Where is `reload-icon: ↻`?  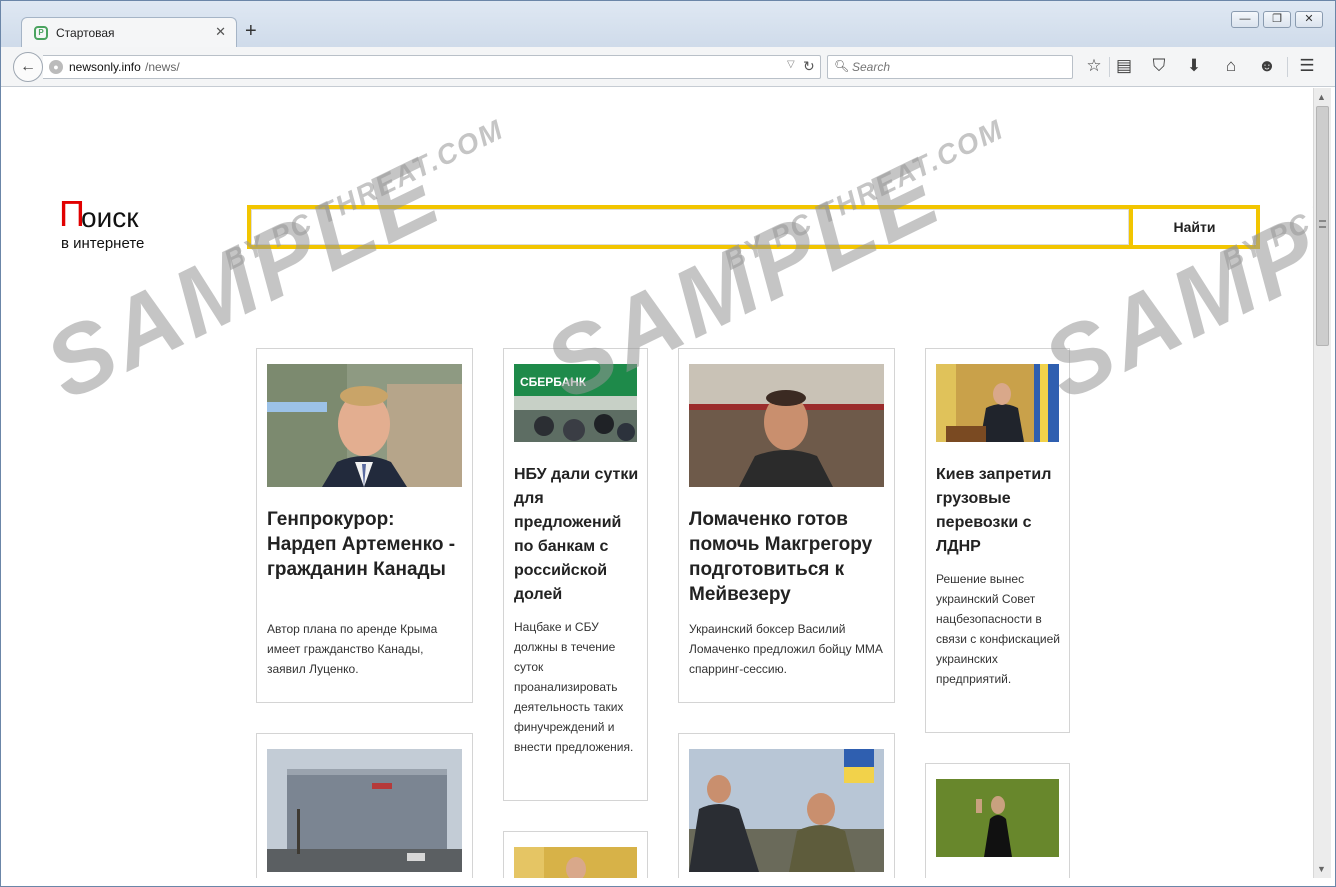 reload-icon: ↻ is located at coordinates (809, 66).